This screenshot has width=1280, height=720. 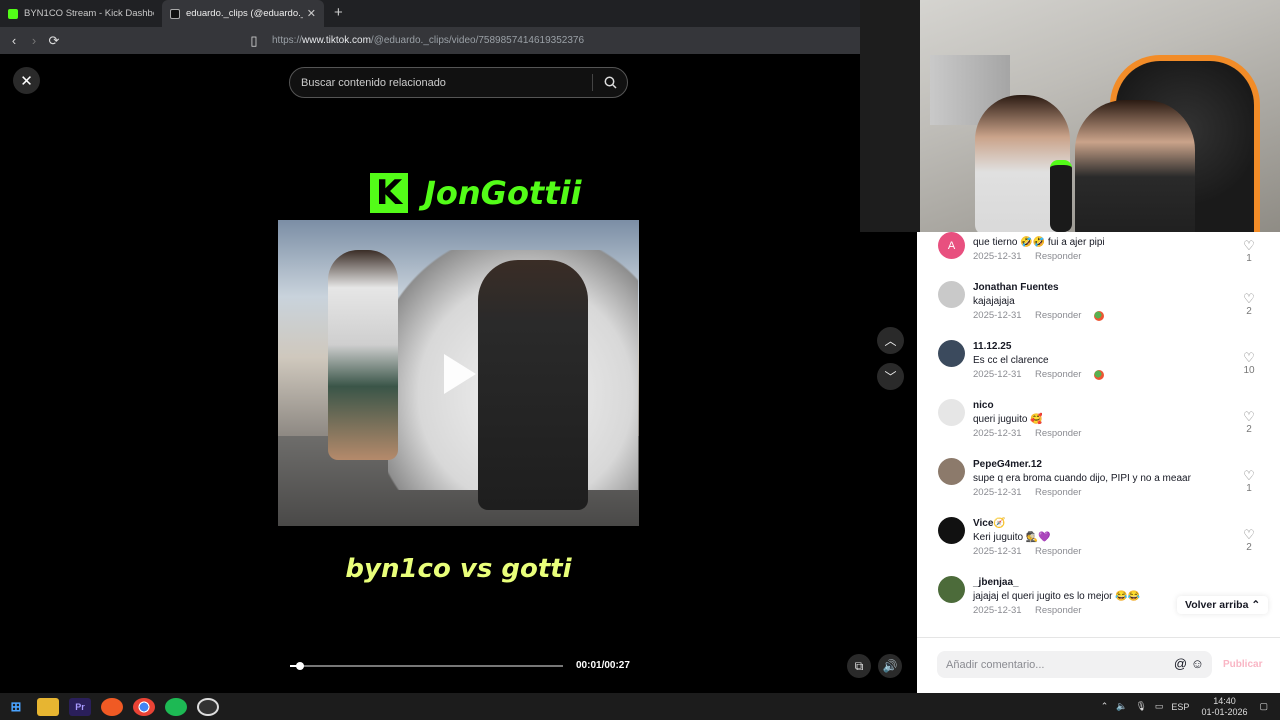 I want to click on webcam-overlay, so click(x=1070, y=116).